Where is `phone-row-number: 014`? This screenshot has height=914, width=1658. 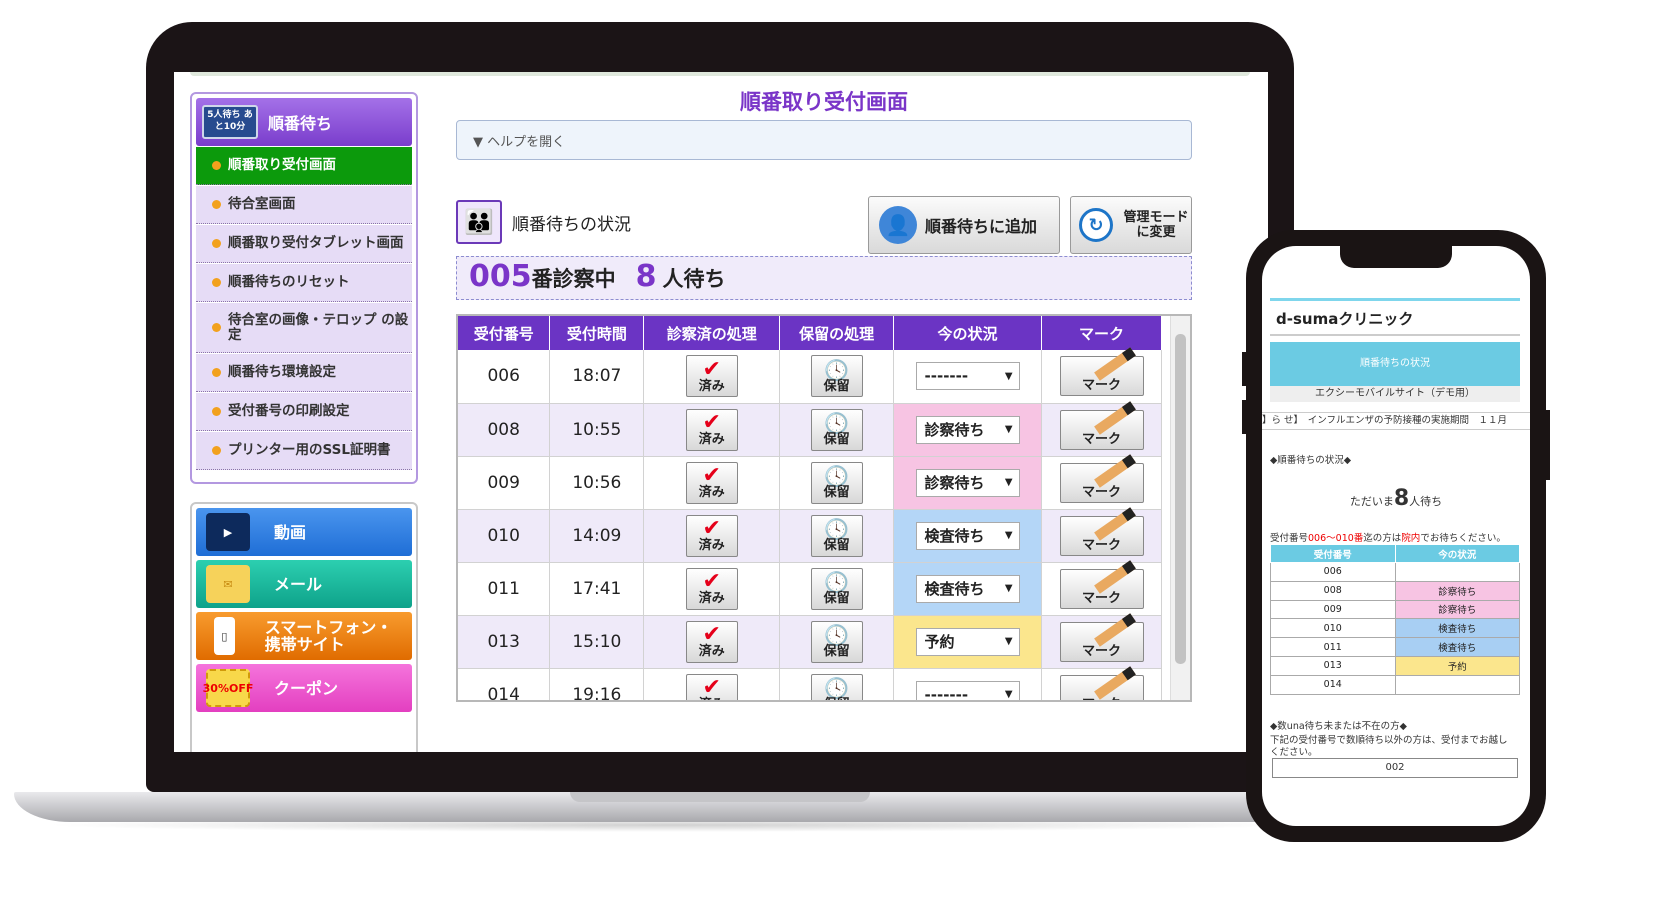 phone-row-number: 014 is located at coordinates (1333, 684).